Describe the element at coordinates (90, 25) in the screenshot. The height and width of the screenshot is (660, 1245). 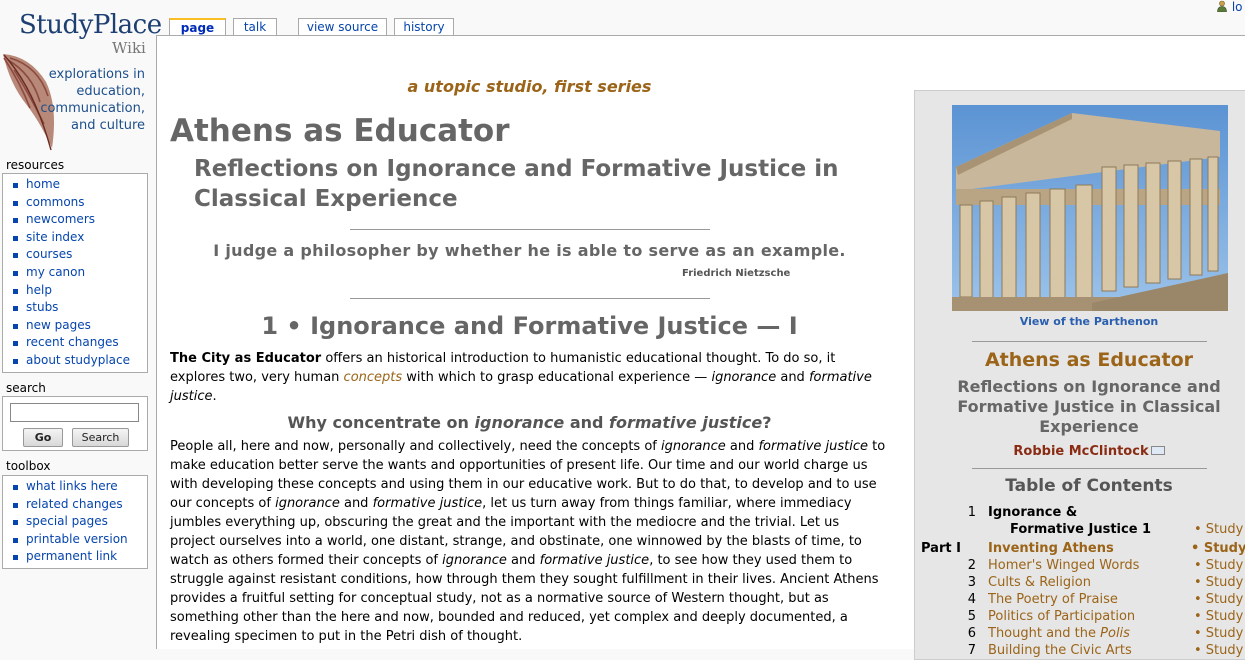
I see `logo-name: StudyPlace` at that location.